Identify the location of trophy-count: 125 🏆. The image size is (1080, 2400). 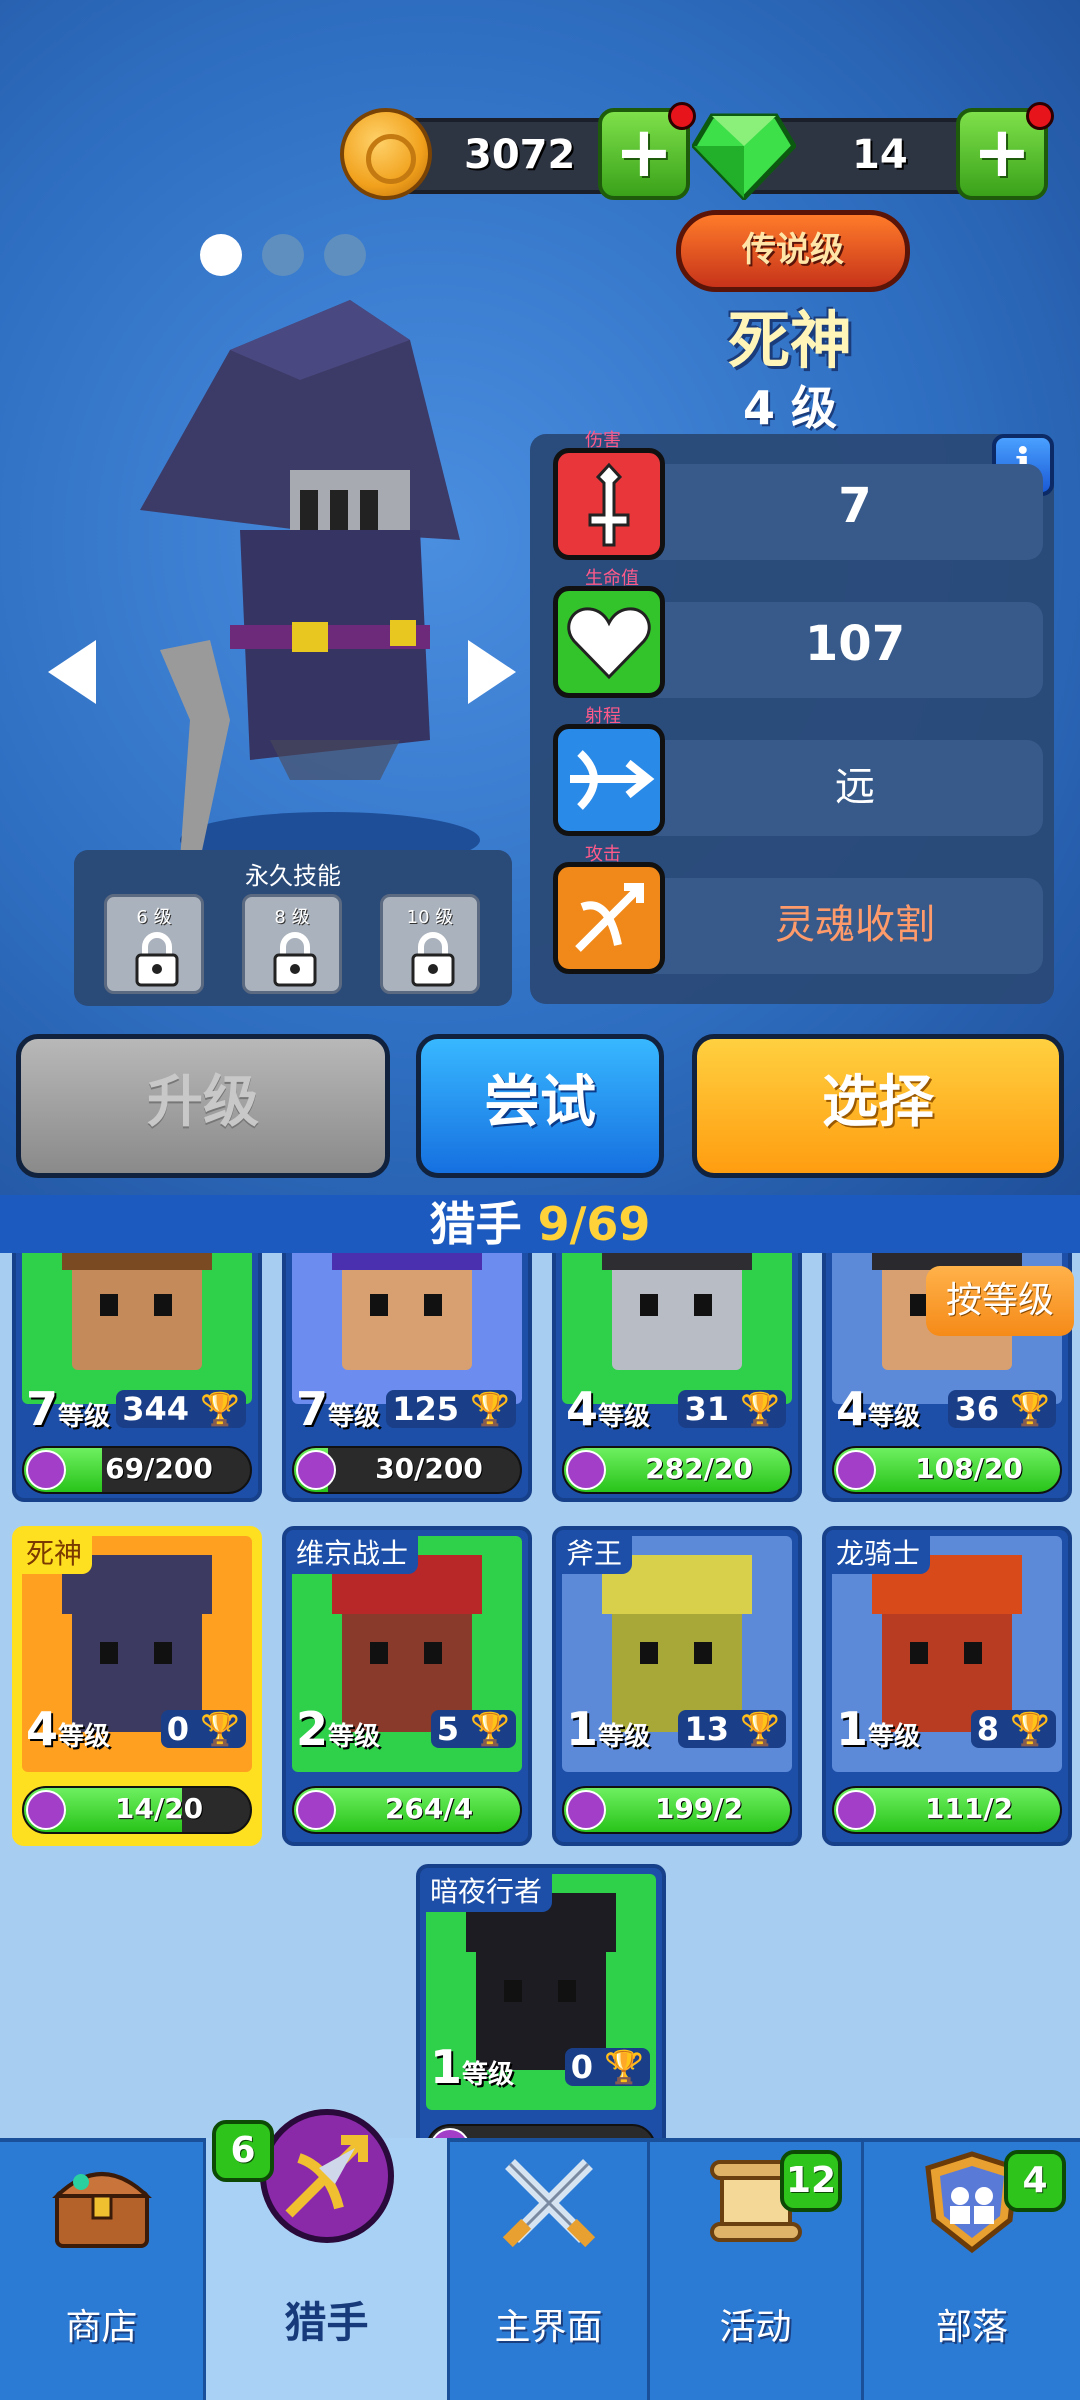
(451, 1409).